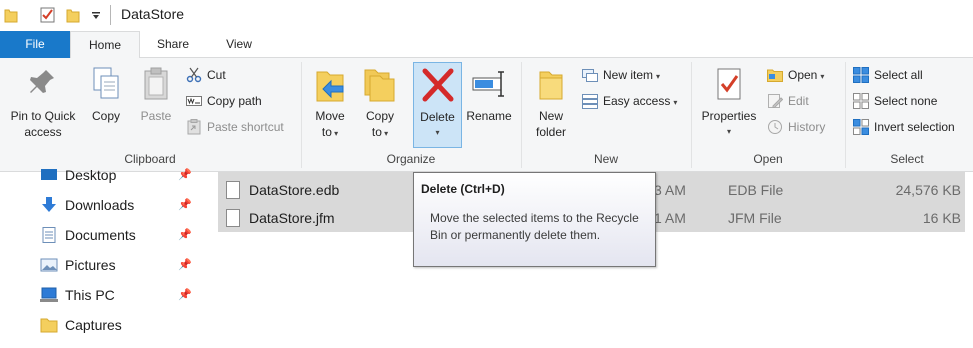  I want to click on edit-label: Edit, so click(798, 101).